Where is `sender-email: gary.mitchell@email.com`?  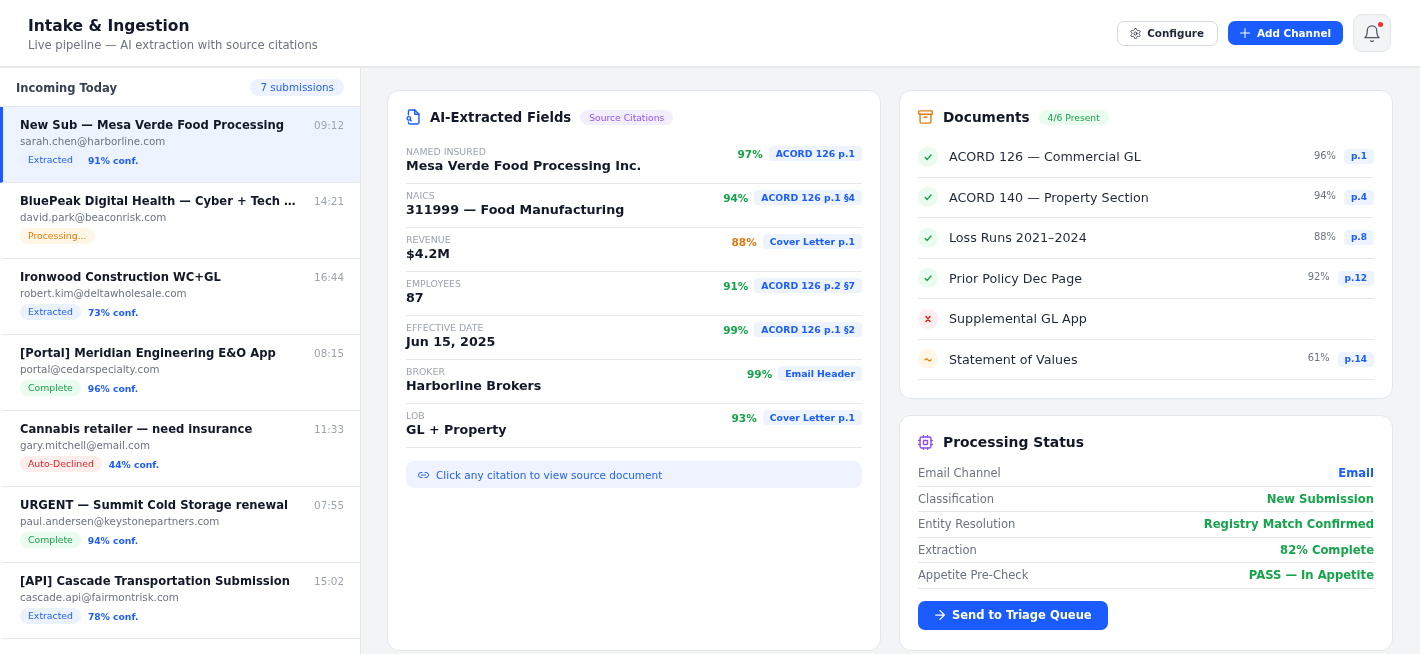 sender-email: gary.mitchell@email.com is located at coordinates (86, 445).